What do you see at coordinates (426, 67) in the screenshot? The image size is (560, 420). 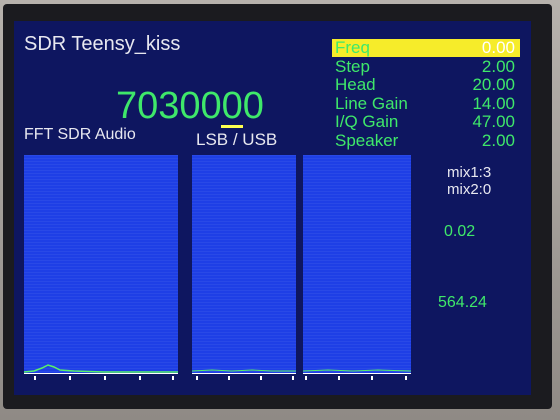 I see `param-row-step: Step 2.00` at bounding box center [426, 67].